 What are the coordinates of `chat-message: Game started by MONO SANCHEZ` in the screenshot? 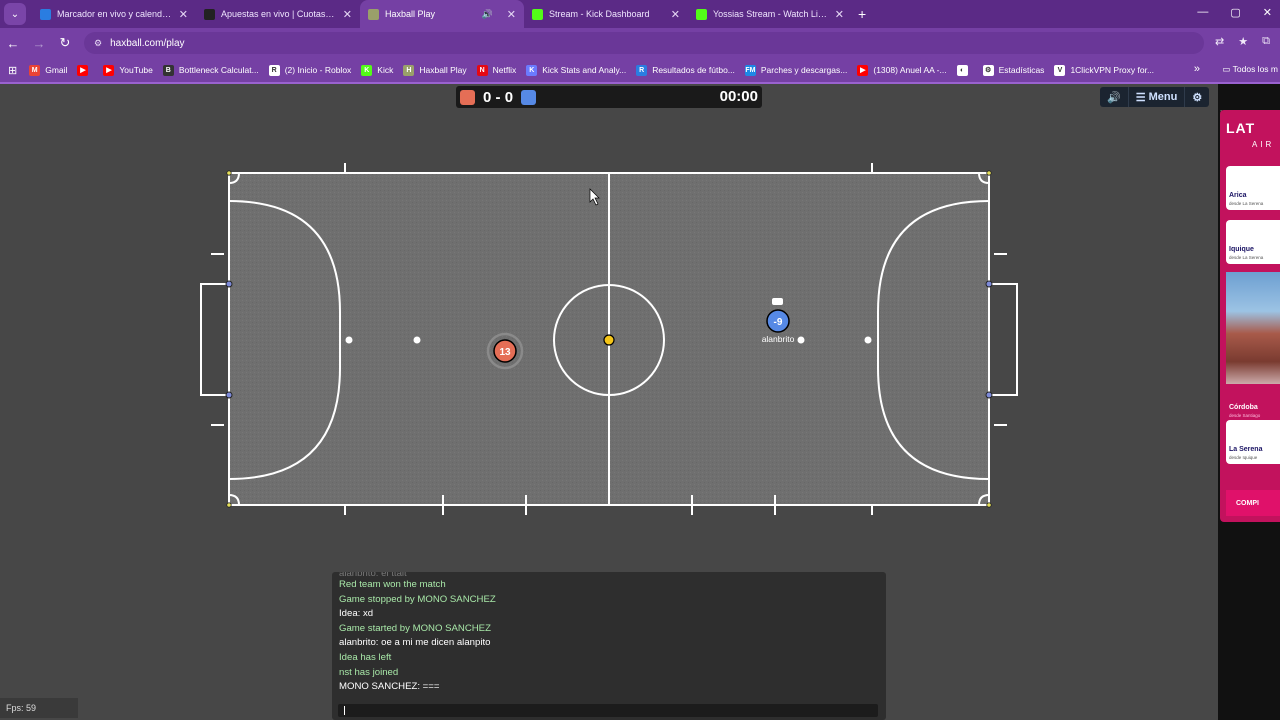 It's located at (415, 628).